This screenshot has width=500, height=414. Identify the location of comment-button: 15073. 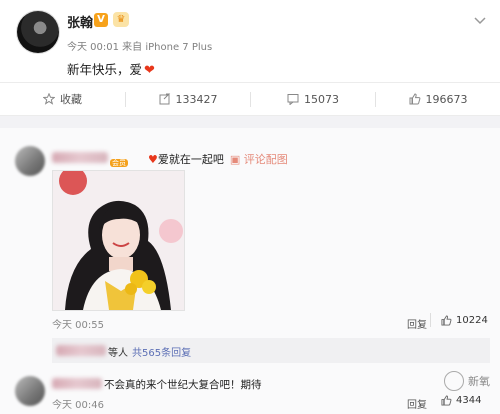
(313, 99).